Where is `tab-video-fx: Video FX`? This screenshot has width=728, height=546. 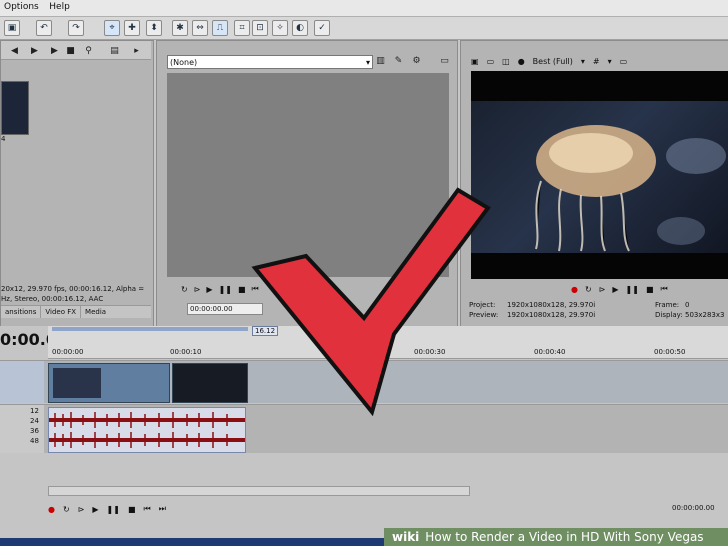
tab-video-fx: Video FX is located at coordinates (61, 312).